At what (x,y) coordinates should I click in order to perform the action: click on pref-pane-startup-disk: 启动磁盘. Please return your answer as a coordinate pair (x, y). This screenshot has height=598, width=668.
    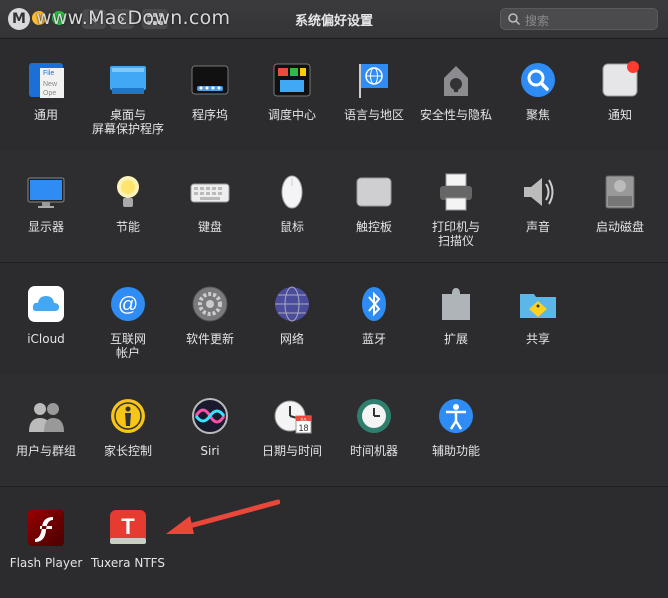
    Looking at the image, I should click on (620, 203).